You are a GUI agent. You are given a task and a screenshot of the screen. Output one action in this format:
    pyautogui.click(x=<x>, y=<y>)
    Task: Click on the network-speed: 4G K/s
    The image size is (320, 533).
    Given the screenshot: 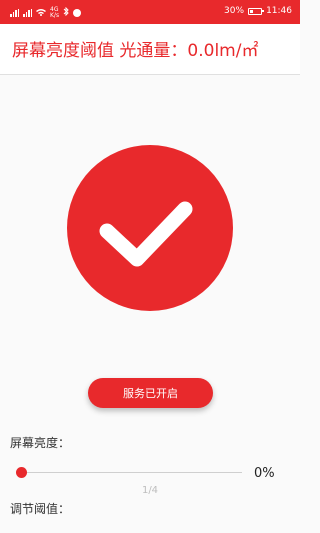 What is the action you would take?
    pyautogui.click(x=54, y=13)
    